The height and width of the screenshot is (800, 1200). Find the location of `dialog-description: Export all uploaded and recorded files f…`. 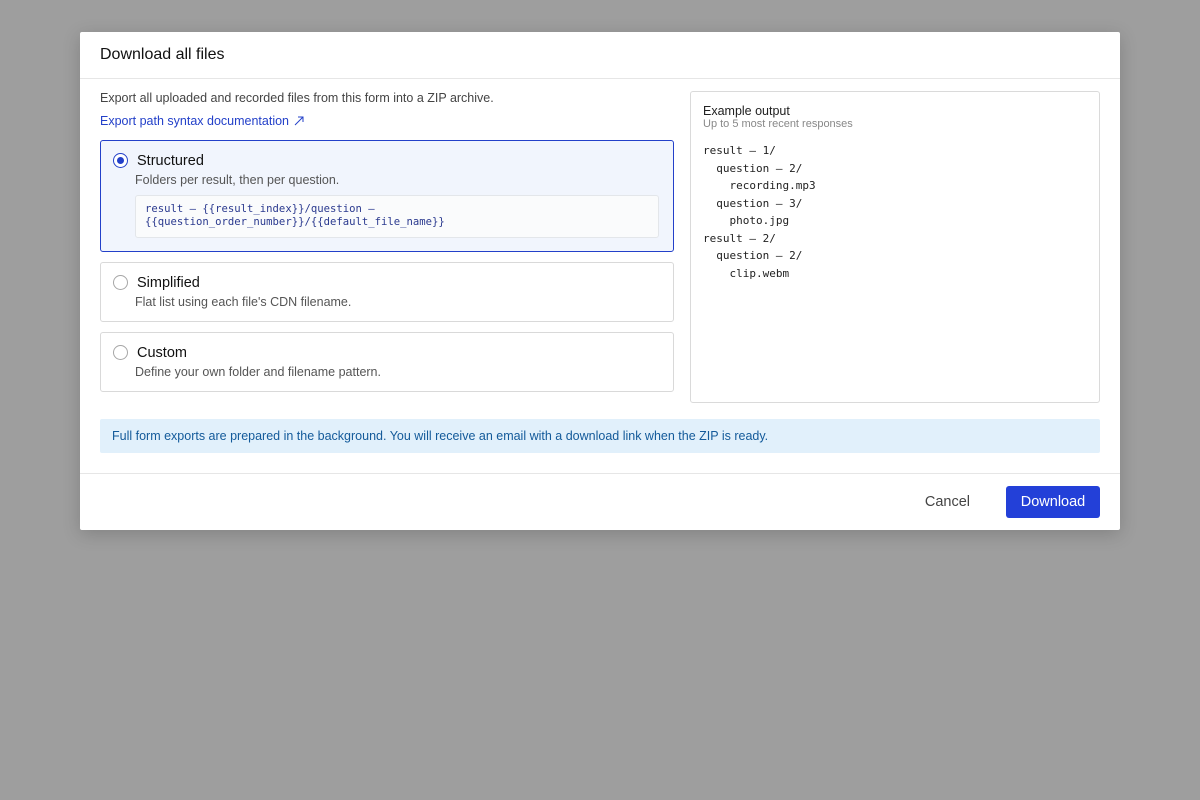

dialog-description: Export all uploaded and recorded files f… is located at coordinates (297, 98).